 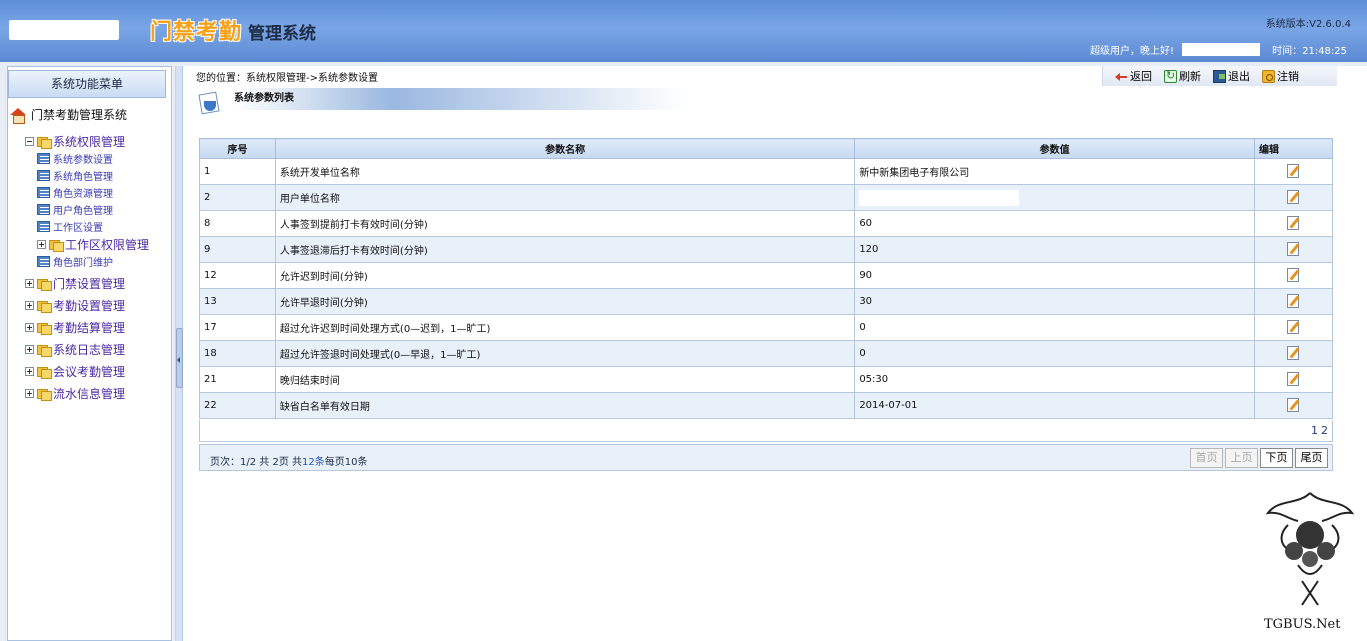 I want to click on cell-param-value: 0, so click(x=1055, y=327).